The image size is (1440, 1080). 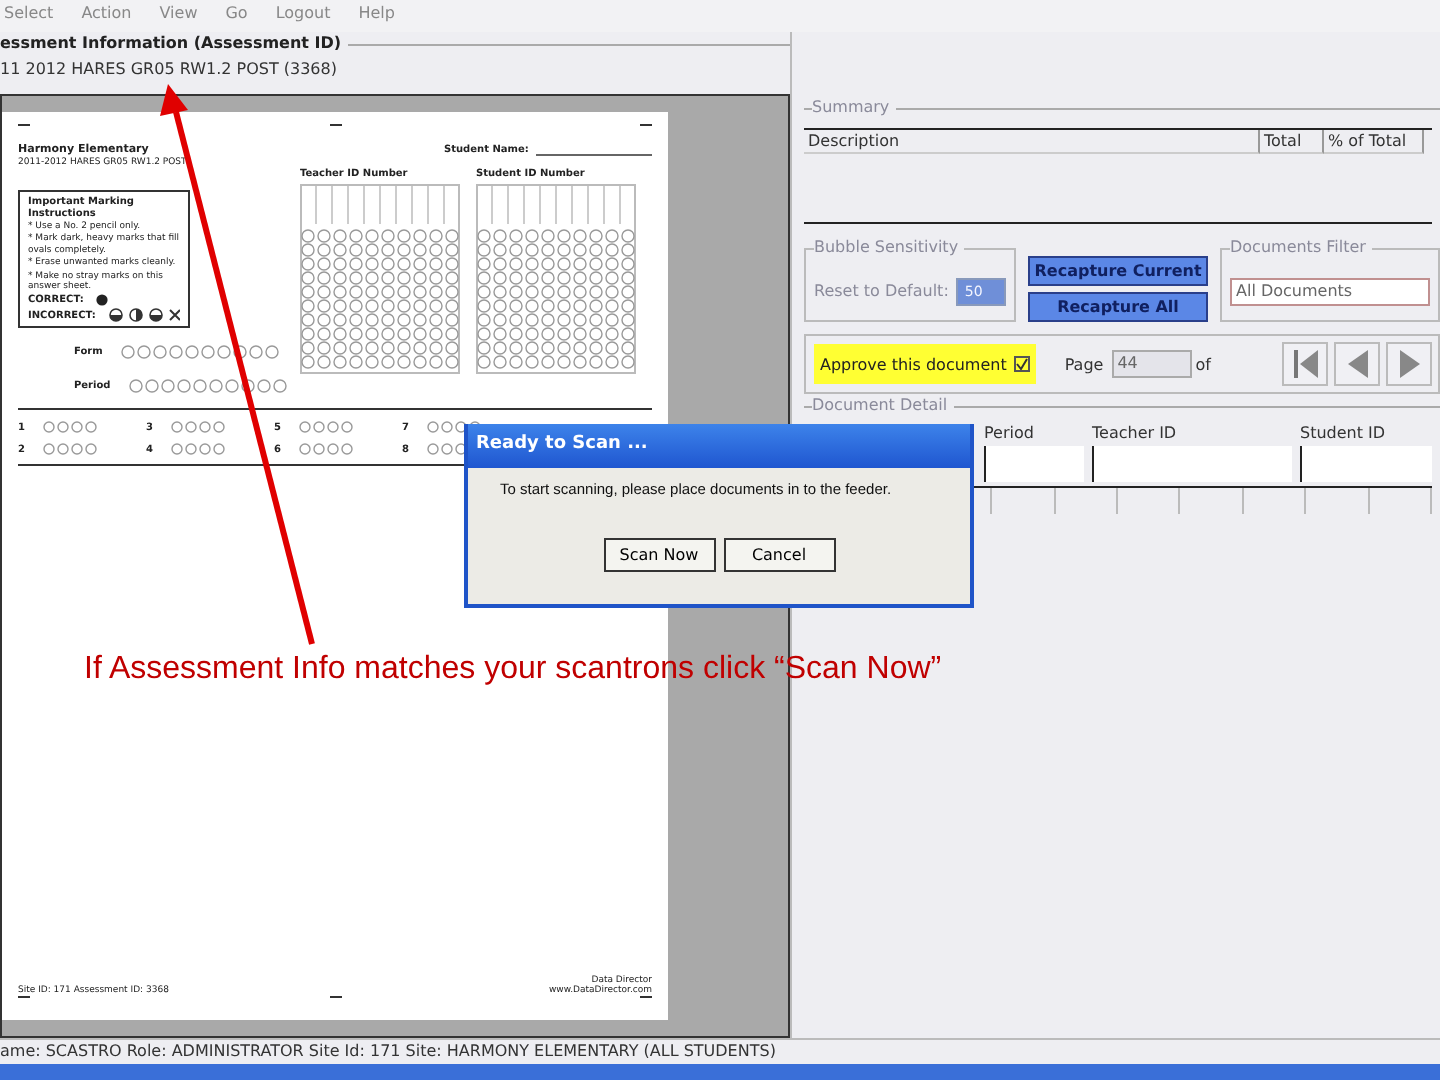 I want to click on column-header: Period, so click(x=1010, y=433).